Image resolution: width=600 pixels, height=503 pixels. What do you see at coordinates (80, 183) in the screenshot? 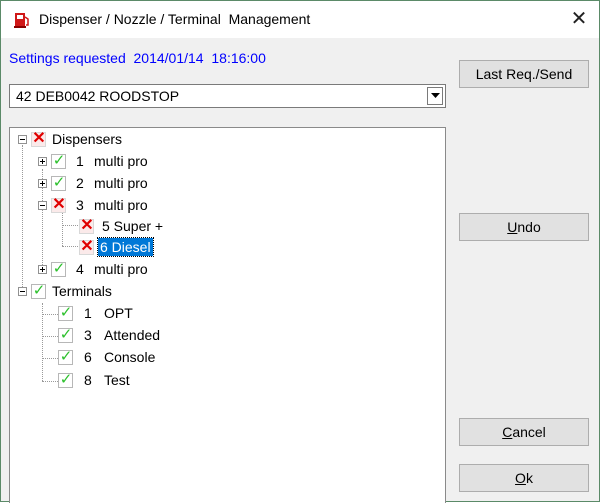
I see `dispenser-number: 2` at bounding box center [80, 183].